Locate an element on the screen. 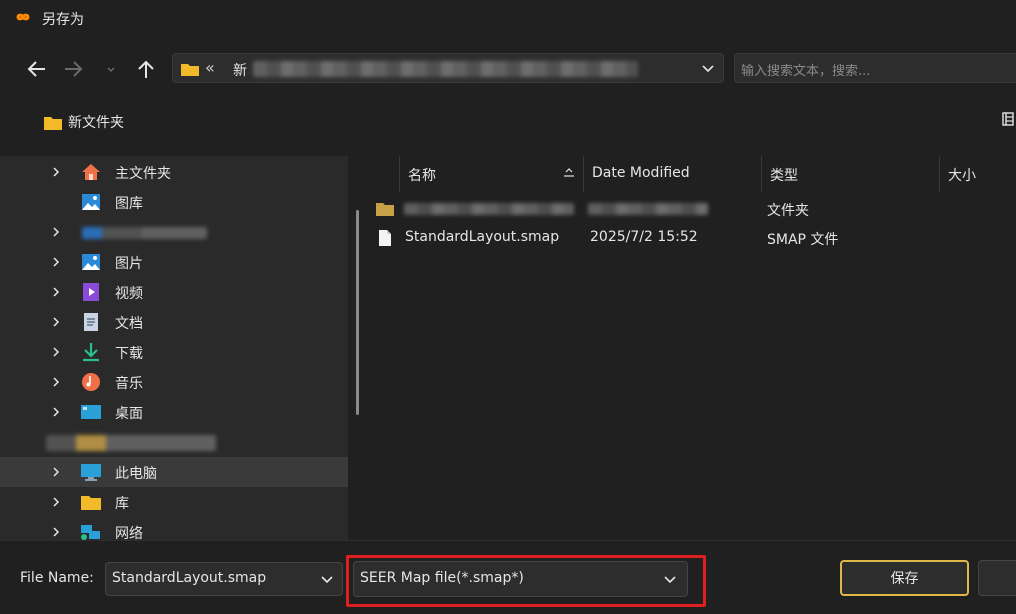 The image size is (1016, 614). column-header-size: 大小 is located at coordinates (978, 174).